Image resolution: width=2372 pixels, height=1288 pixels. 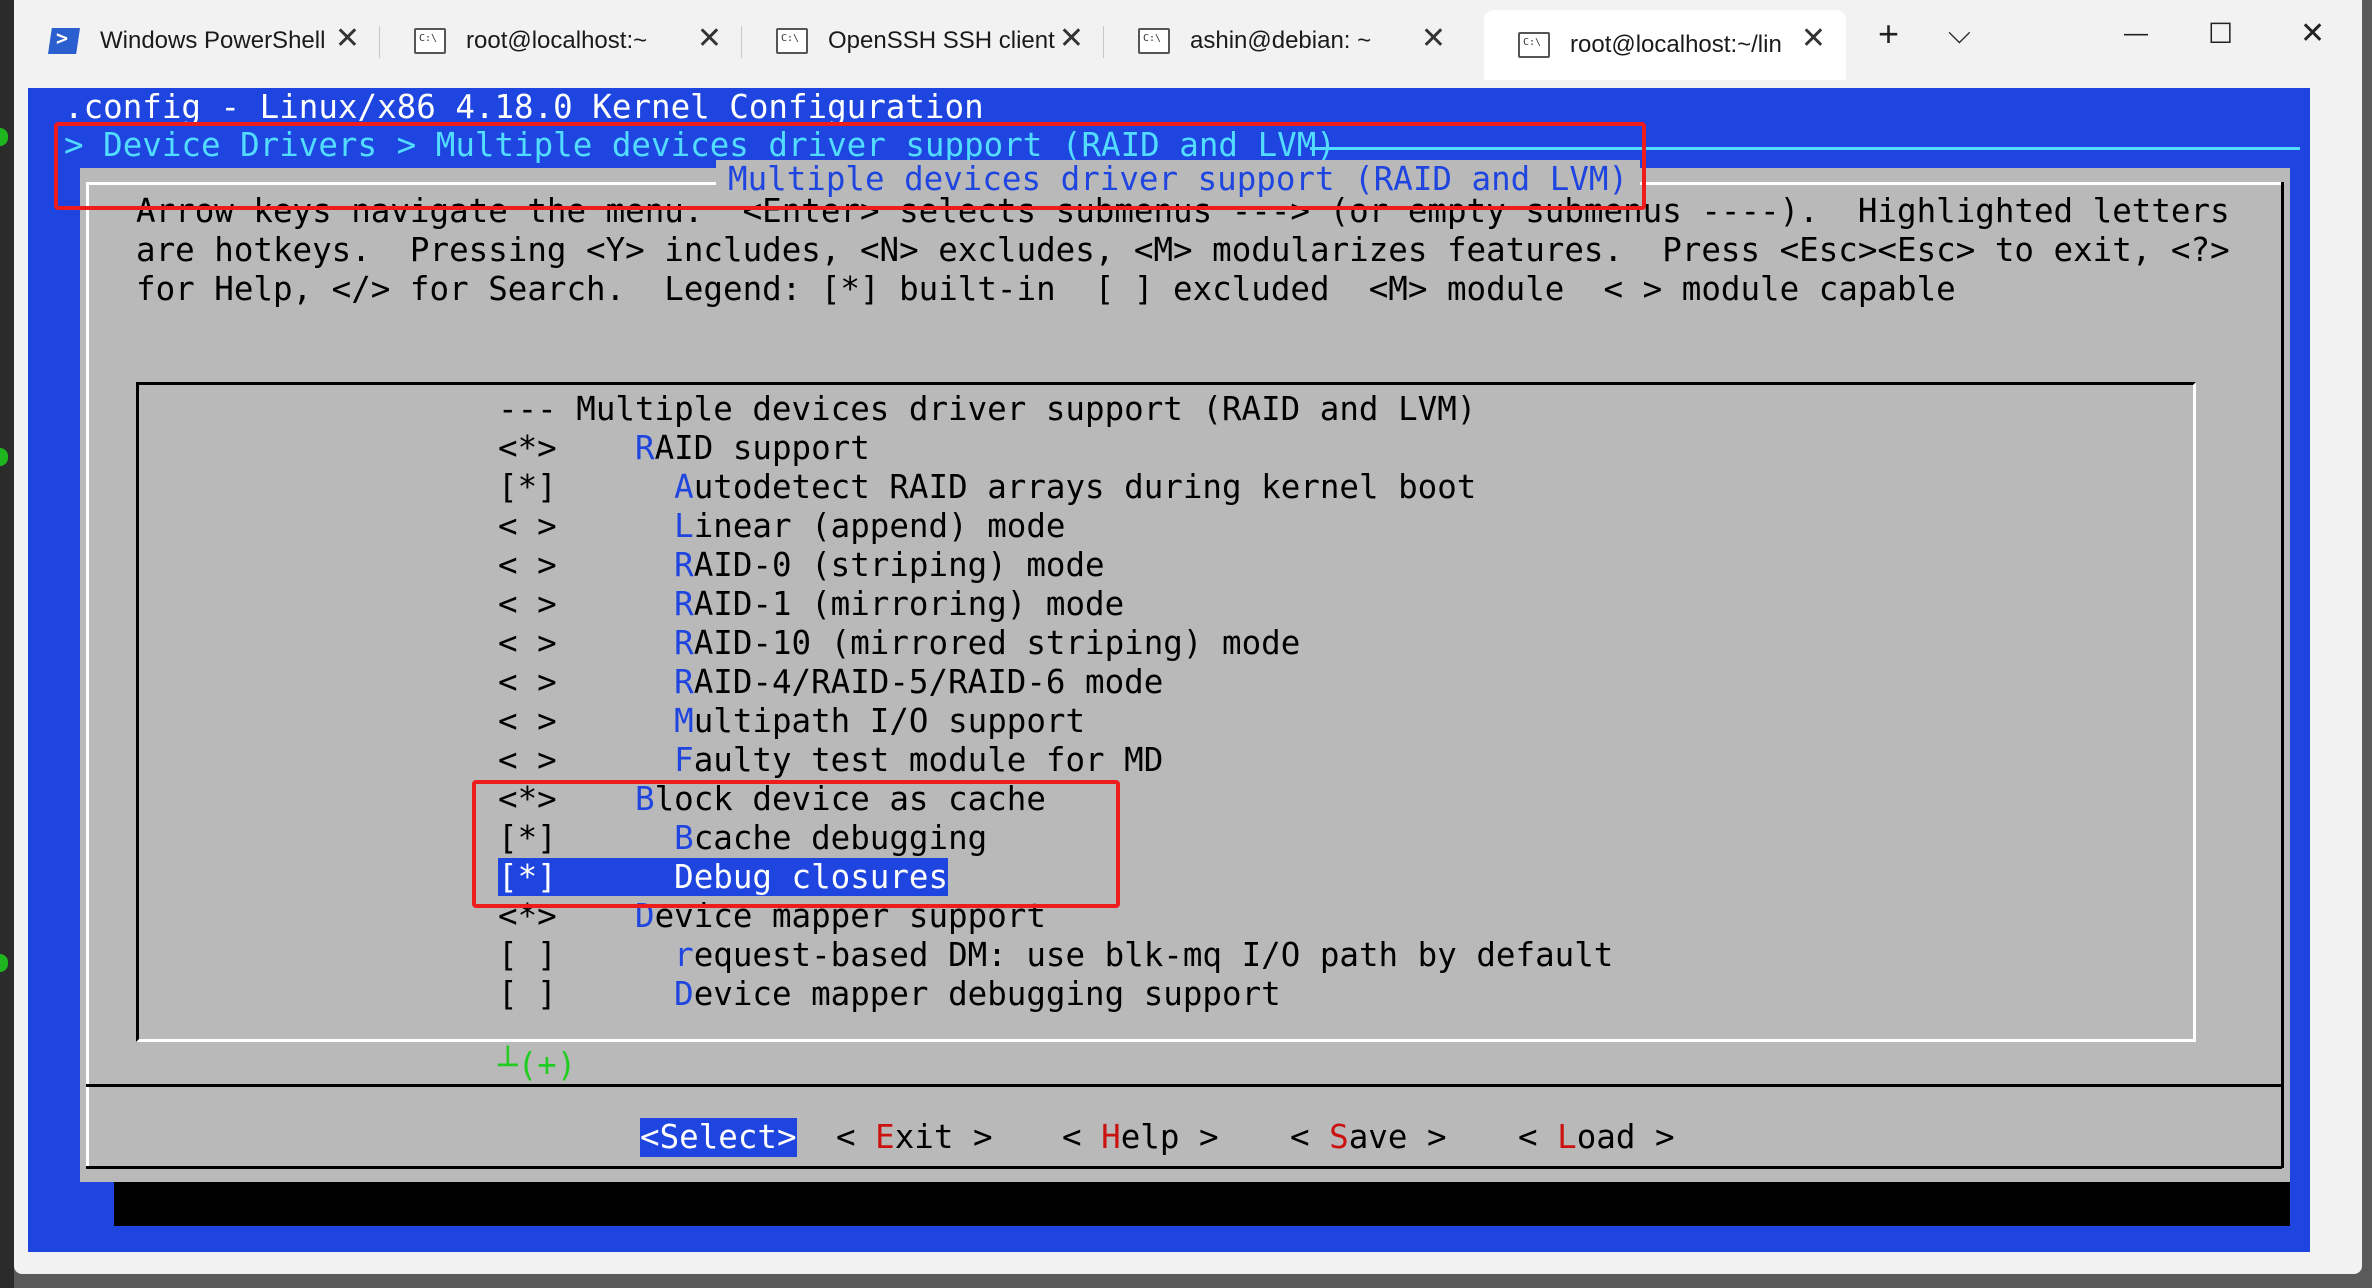 What do you see at coordinates (7, 644) in the screenshot?
I see `background-app-strip` at bounding box center [7, 644].